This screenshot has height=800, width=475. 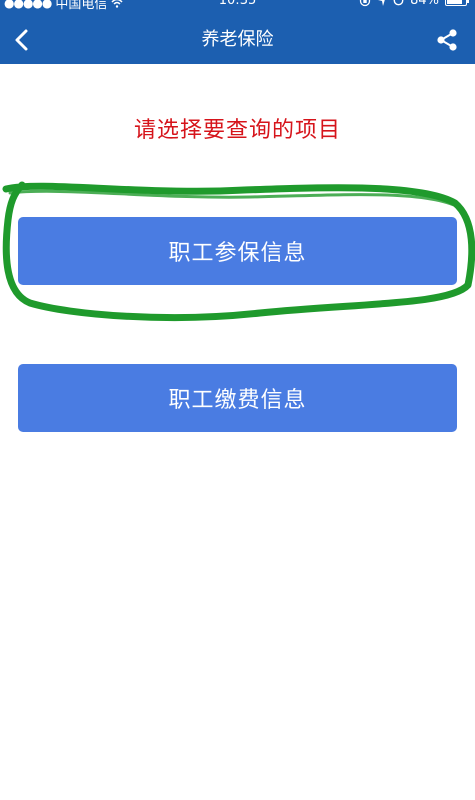 I want to click on battery-percent: 84%, so click(x=424, y=4).